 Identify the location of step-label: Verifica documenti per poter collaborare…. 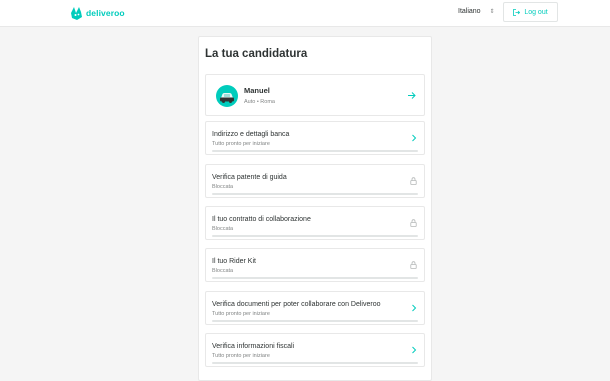
(296, 304).